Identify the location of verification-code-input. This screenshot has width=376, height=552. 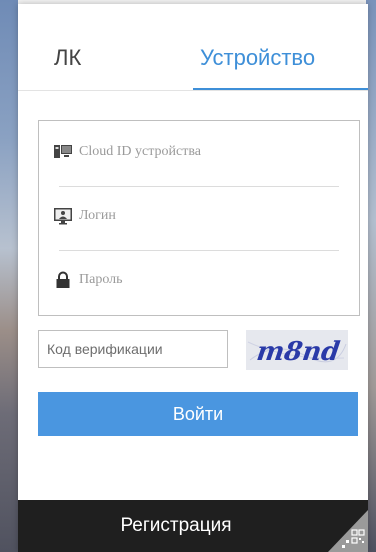
(133, 349).